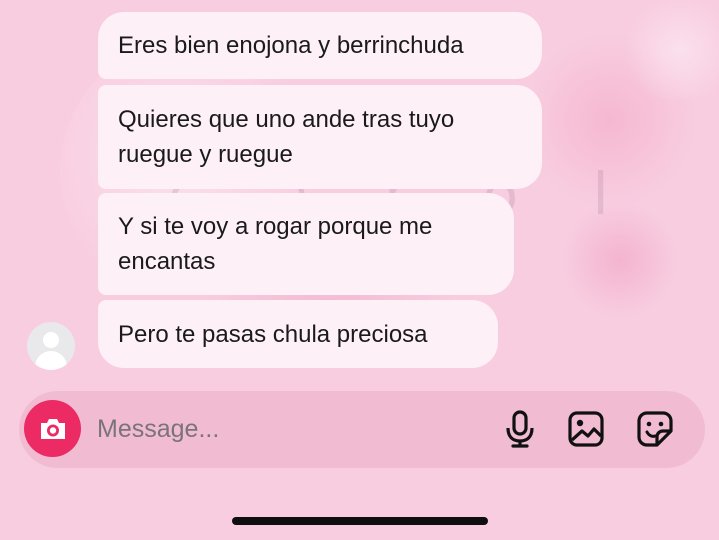 The height and width of the screenshot is (540, 719). Describe the element at coordinates (51, 340) in the screenshot. I see `avatar-head` at that location.